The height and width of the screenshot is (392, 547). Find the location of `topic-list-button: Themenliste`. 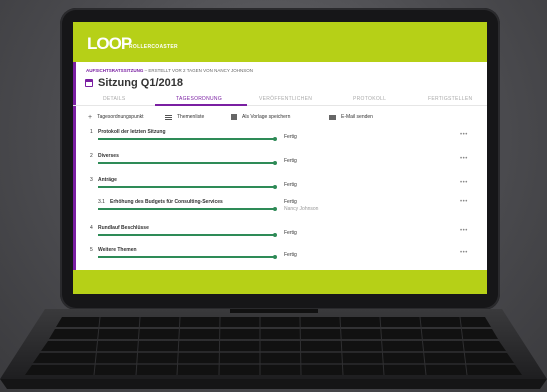

topic-list-button: Themenliste is located at coordinates (184, 117).